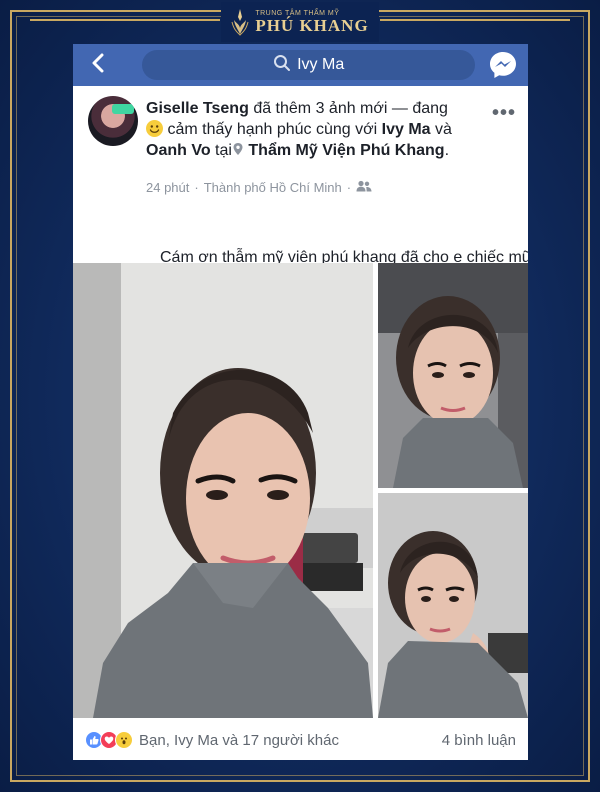 Image resolution: width=600 pixels, height=792 pixels. Describe the element at coordinates (223, 150) in the screenshot. I see `at-text: tại` at that location.